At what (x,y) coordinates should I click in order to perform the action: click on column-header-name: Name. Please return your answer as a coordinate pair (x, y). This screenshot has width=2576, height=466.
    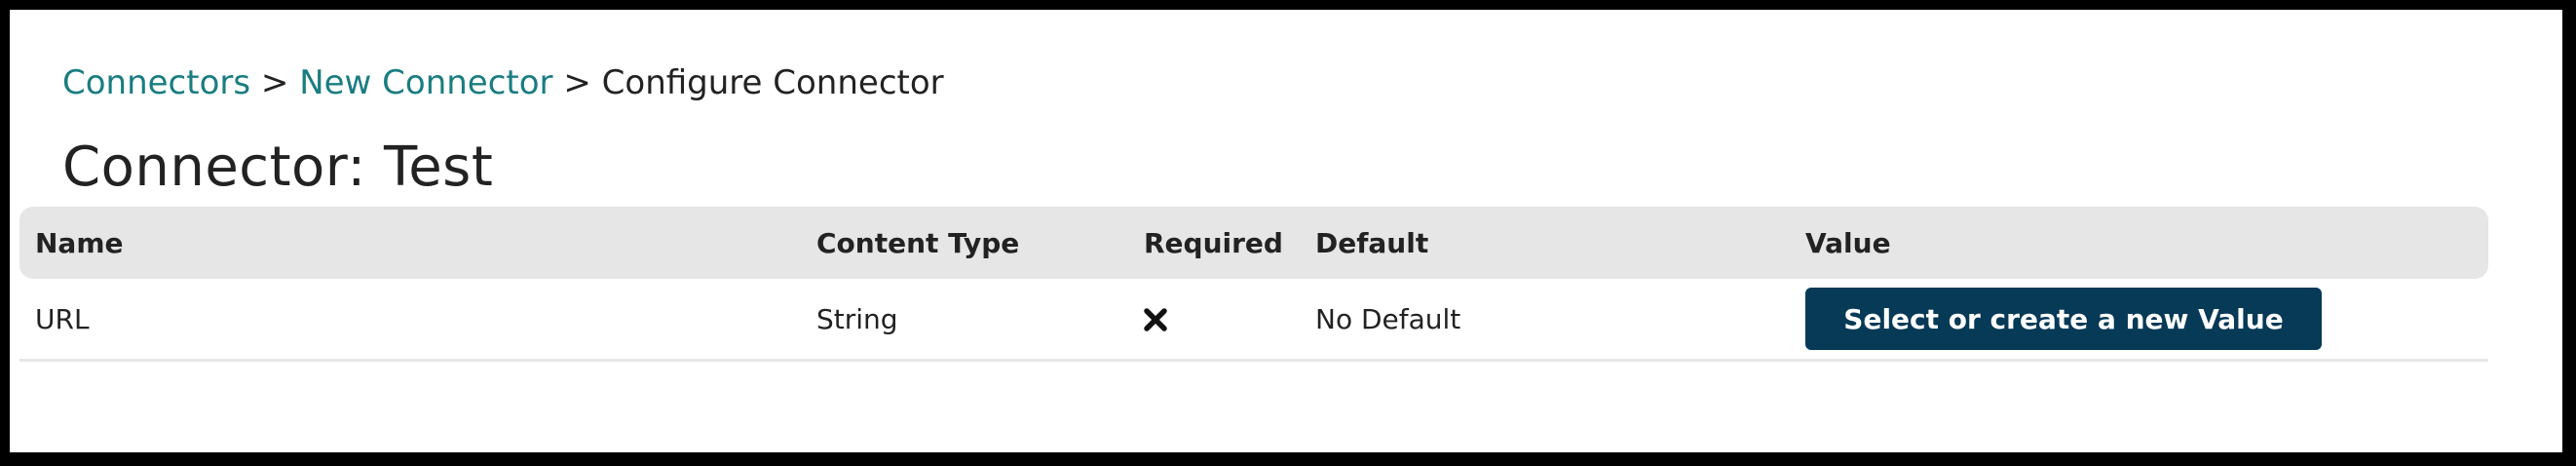
    Looking at the image, I should click on (410, 243).